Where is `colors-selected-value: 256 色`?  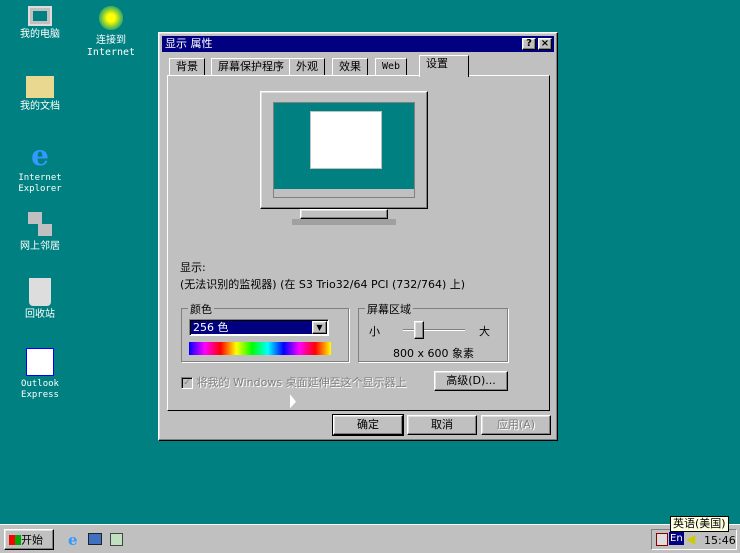 colors-selected-value: 256 色 is located at coordinates (251, 327).